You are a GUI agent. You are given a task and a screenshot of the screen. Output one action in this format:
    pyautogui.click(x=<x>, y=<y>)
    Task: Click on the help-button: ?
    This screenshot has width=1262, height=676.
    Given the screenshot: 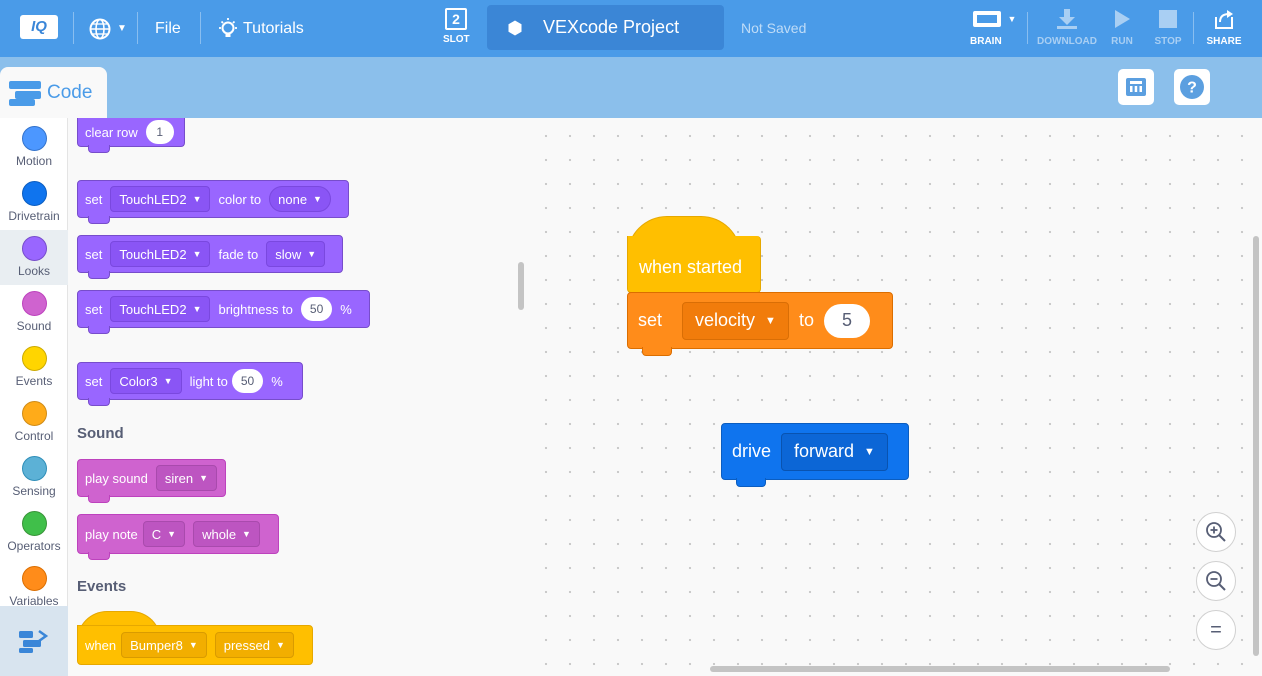 What is the action you would take?
    pyautogui.click(x=1192, y=87)
    